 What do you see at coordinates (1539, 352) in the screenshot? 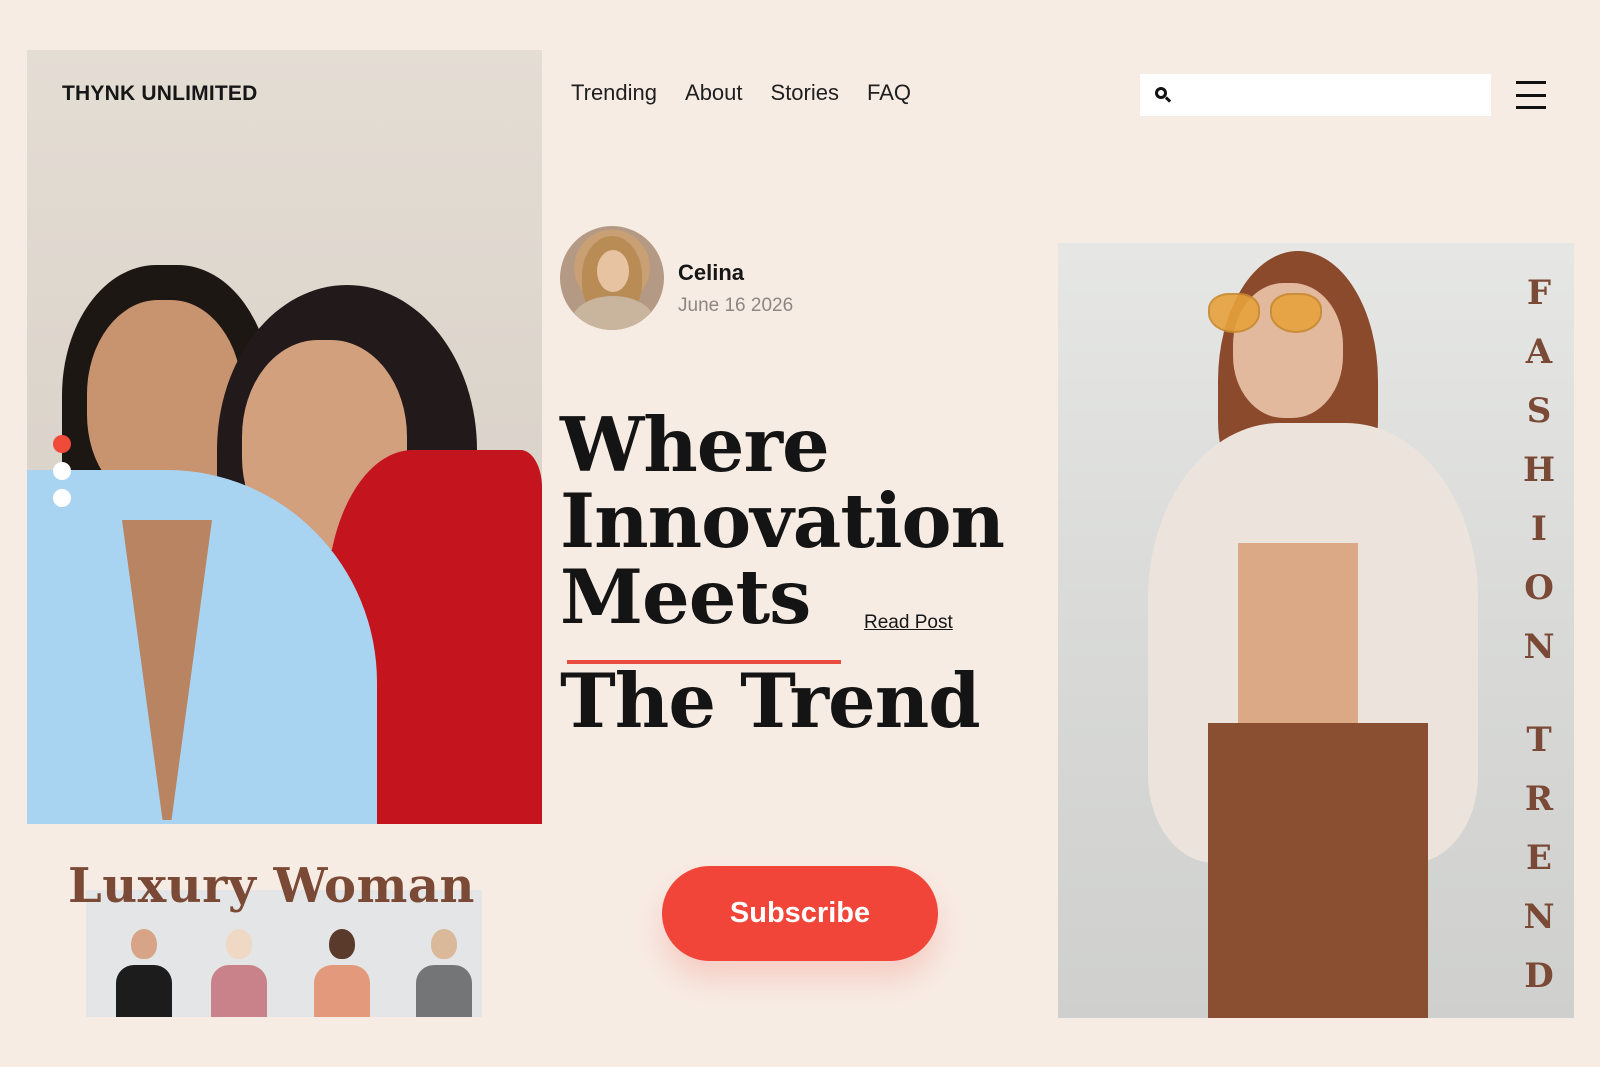
I see `side-text-letter: A` at bounding box center [1539, 352].